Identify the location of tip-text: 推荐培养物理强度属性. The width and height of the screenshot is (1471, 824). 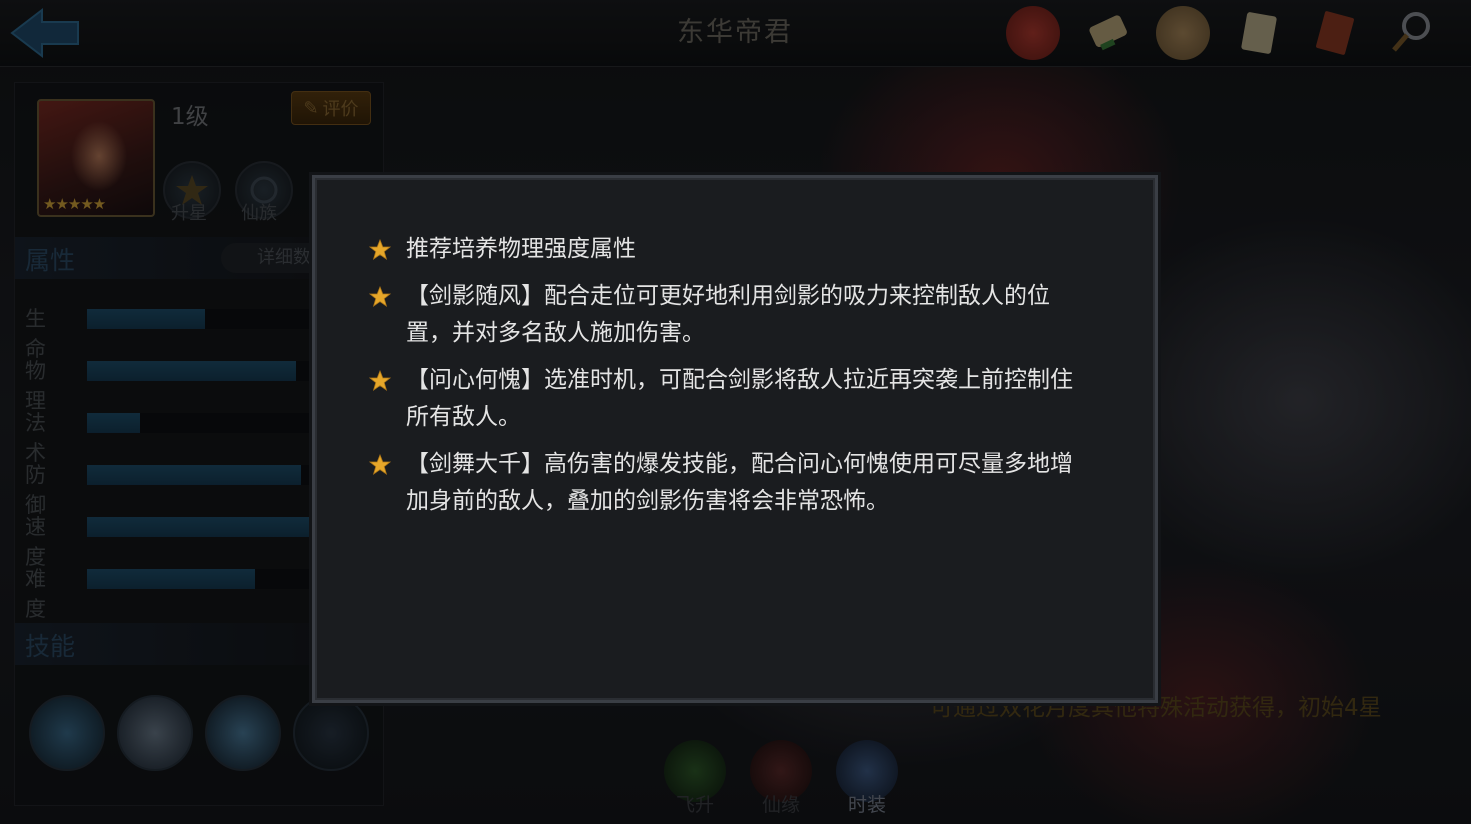
(521, 249).